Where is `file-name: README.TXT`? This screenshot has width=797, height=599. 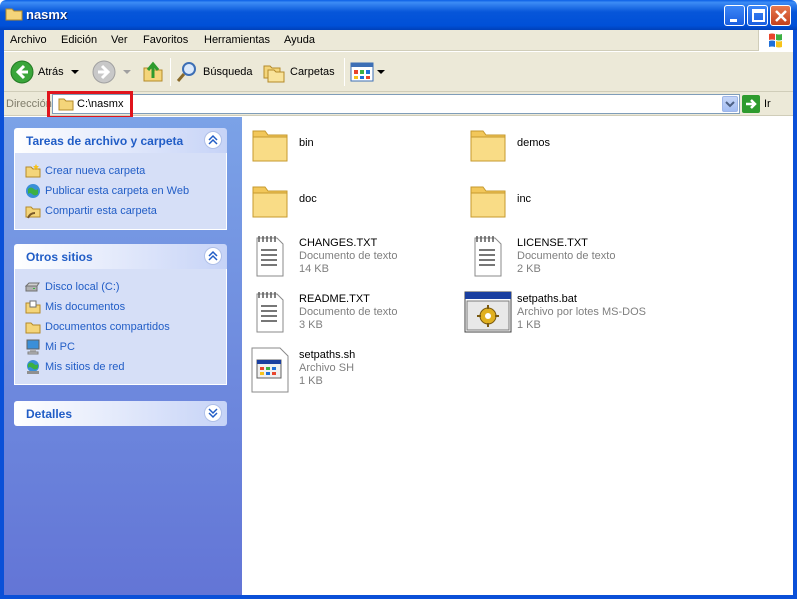 file-name: README.TXT is located at coordinates (334, 299).